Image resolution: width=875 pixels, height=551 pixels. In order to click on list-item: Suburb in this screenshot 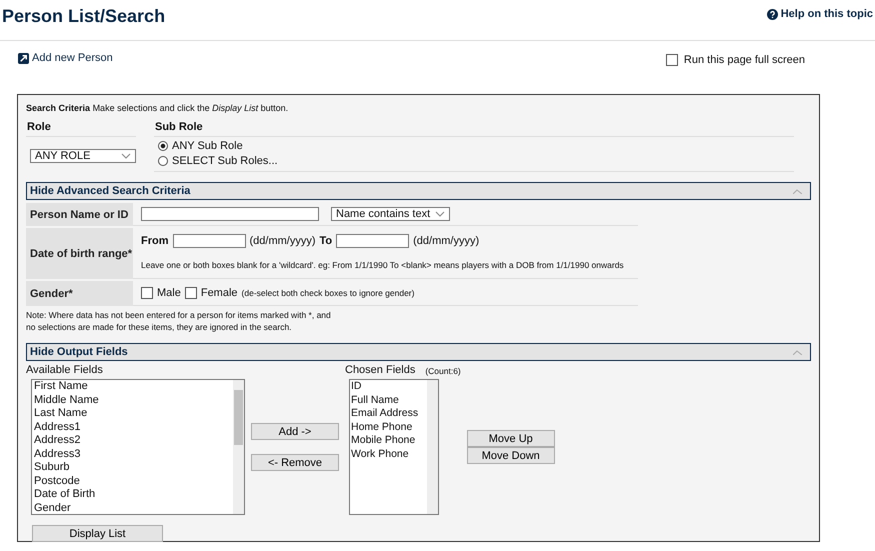, I will do `click(133, 467)`.